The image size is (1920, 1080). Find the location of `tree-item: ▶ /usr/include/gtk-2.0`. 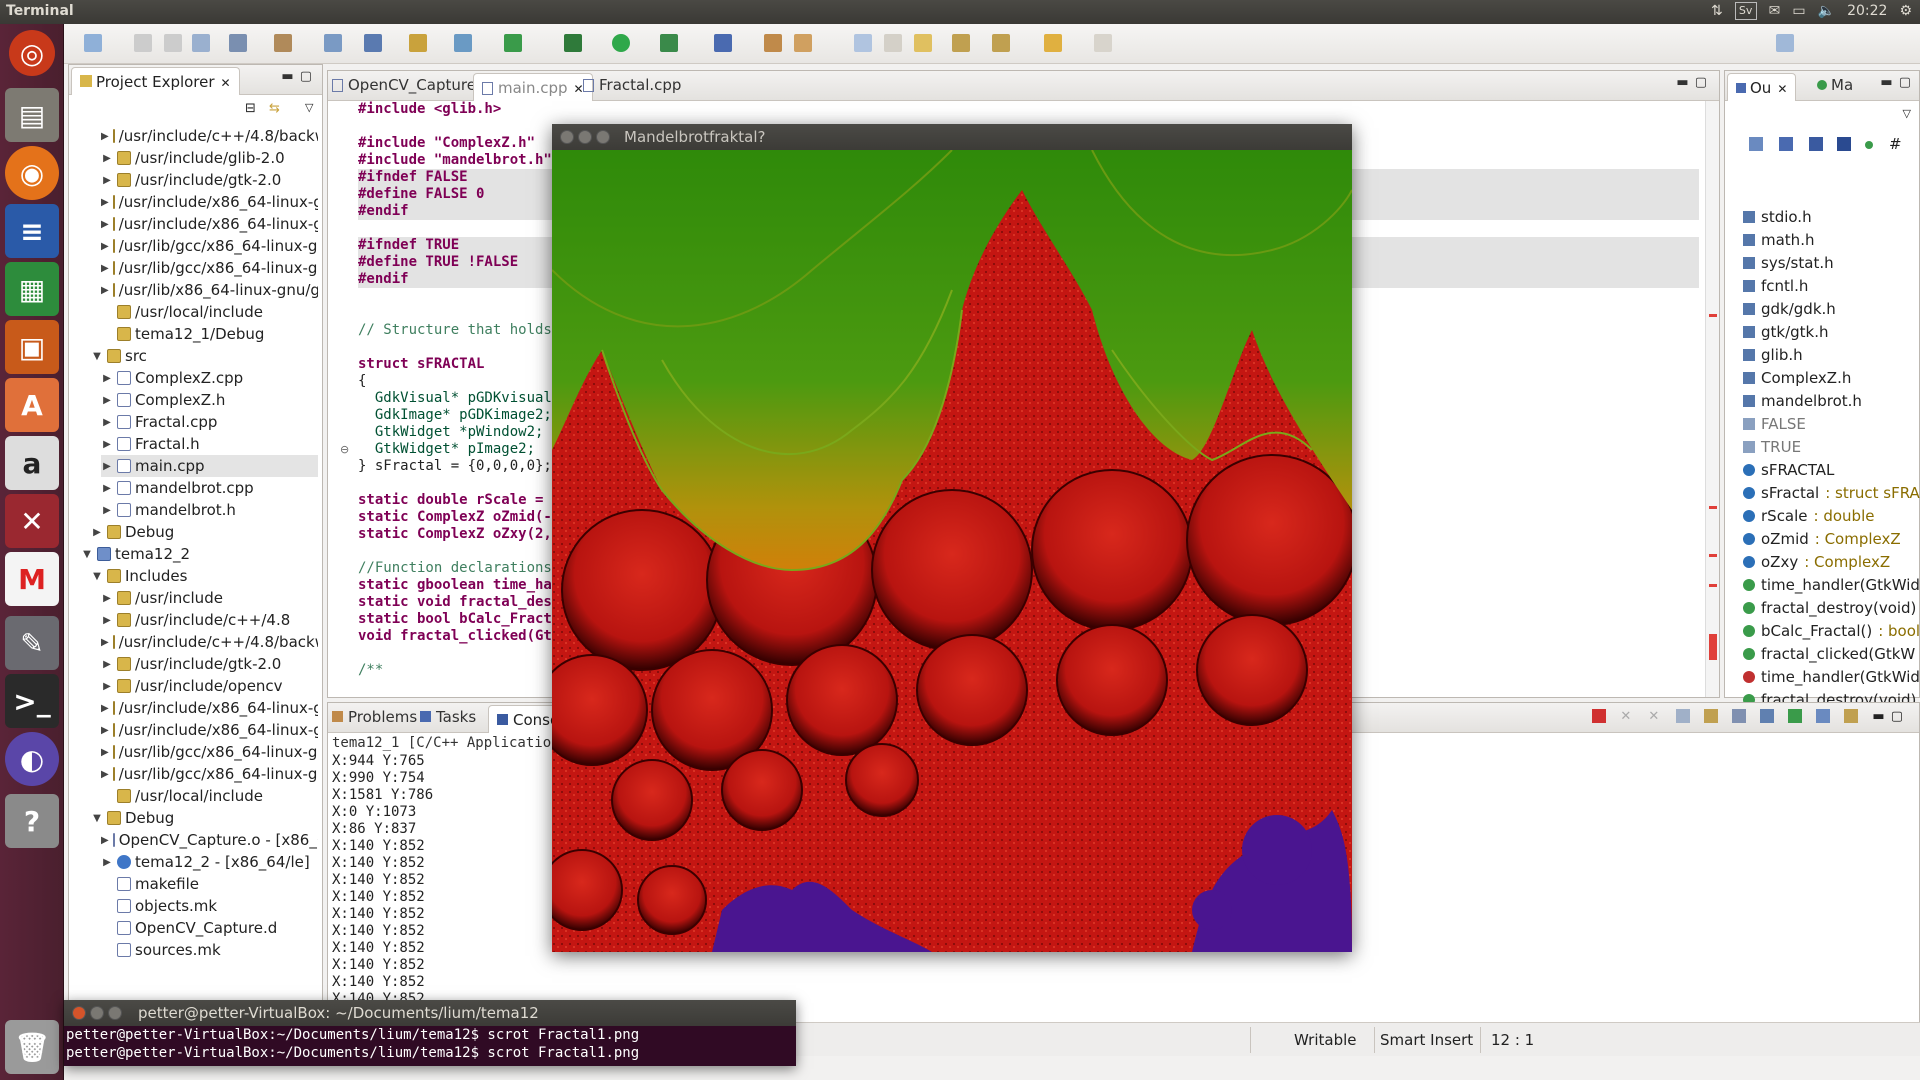

tree-item: ▶ /usr/include/gtk-2.0 is located at coordinates (209, 180).